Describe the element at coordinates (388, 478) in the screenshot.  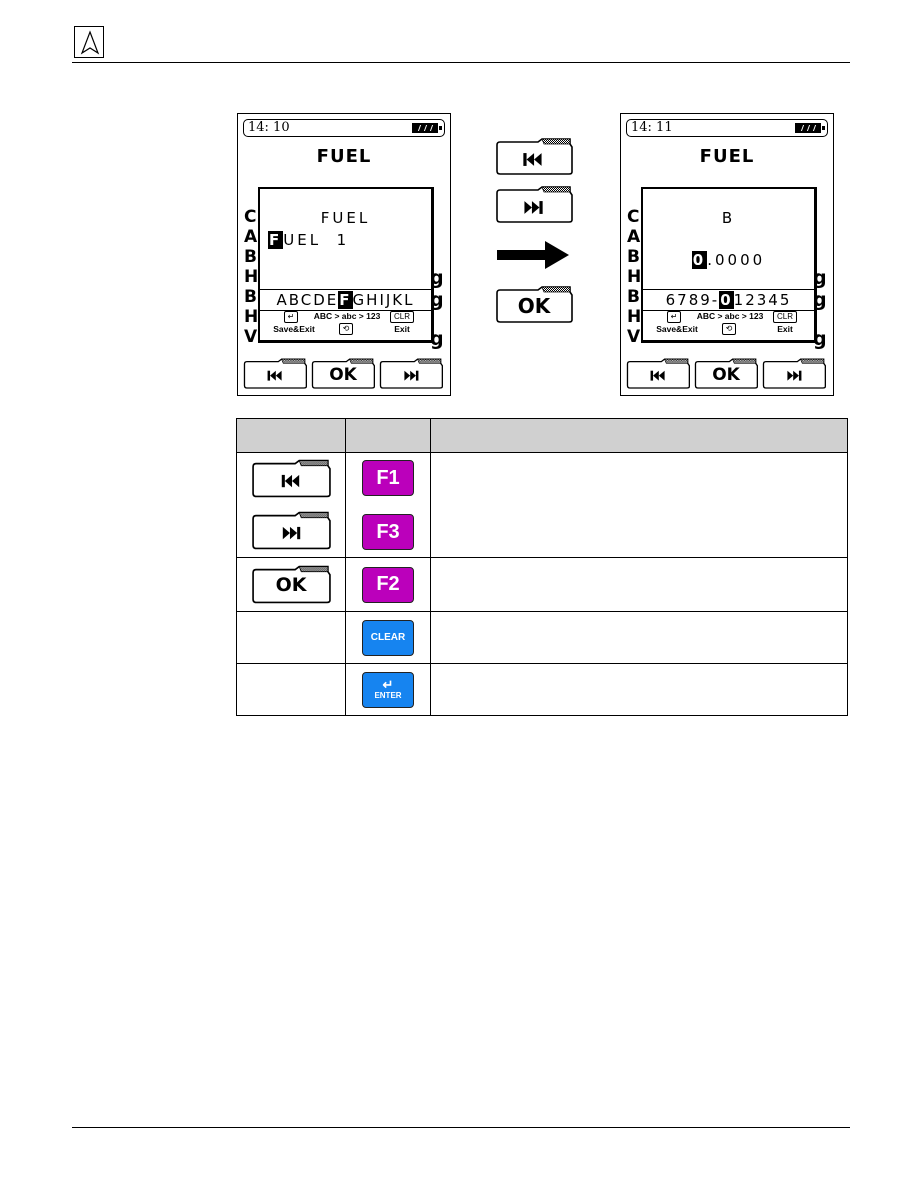
I see `f1-key-icon: F1` at that location.